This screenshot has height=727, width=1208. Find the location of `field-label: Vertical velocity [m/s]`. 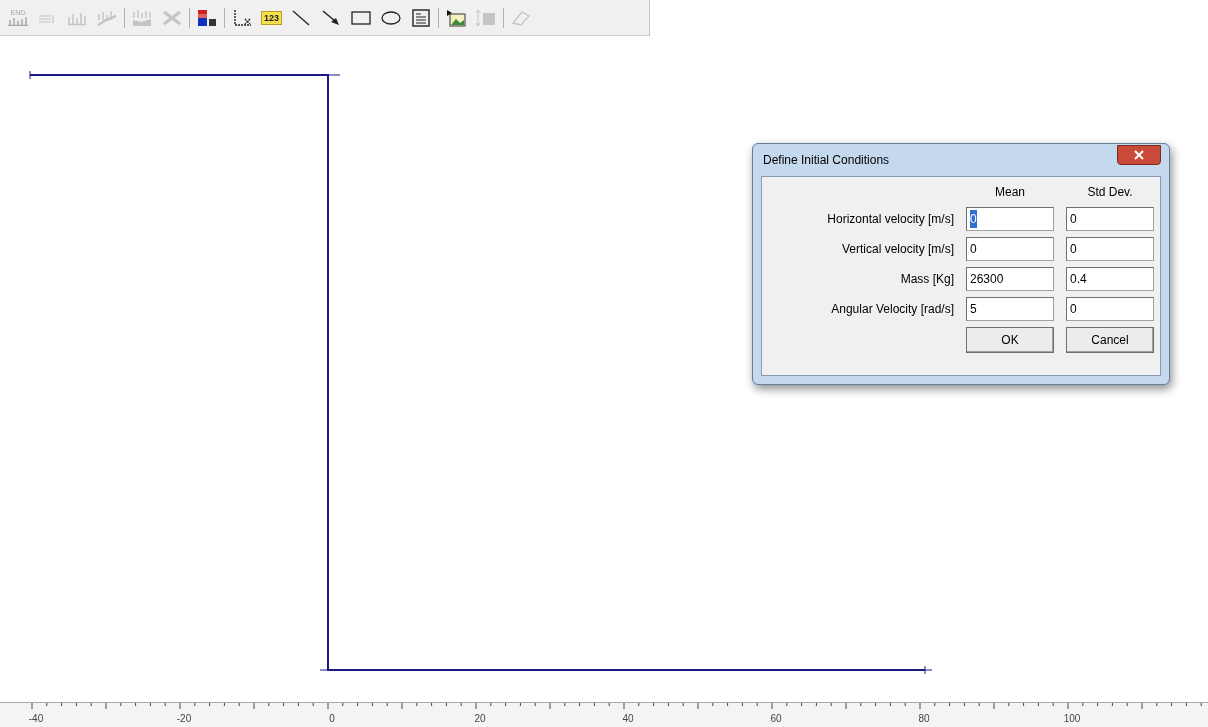

field-label: Vertical velocity [m/s] is located at coordinates (897, 249).